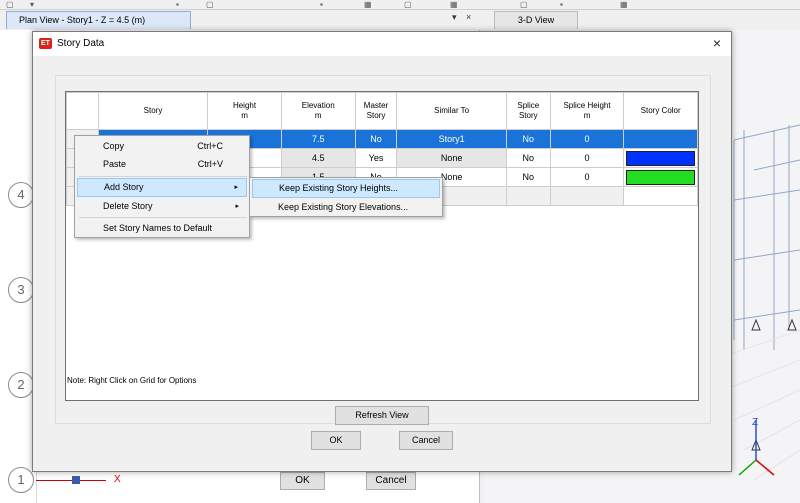  What do you see at coordinates (376, 111) in the screenshot?
I see `column-header: Master Story` at bounding box center [376, 111].